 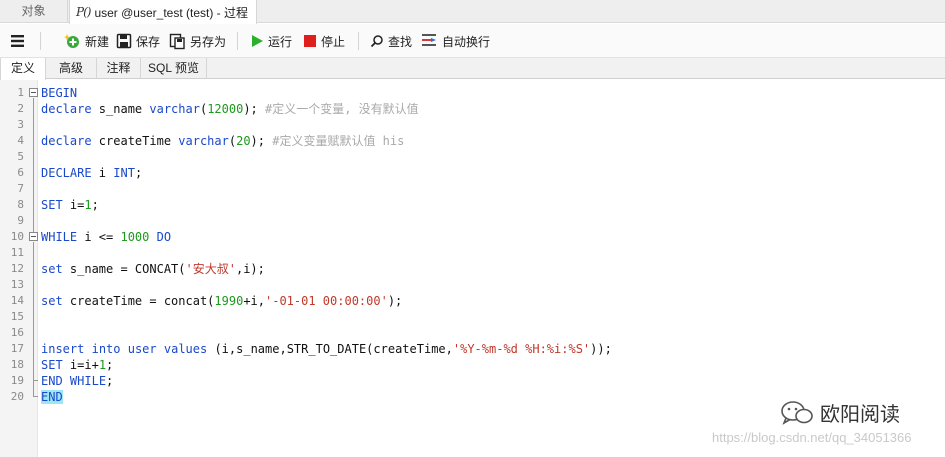 I want to click on line-number: 9, so click(x=20, y=220).